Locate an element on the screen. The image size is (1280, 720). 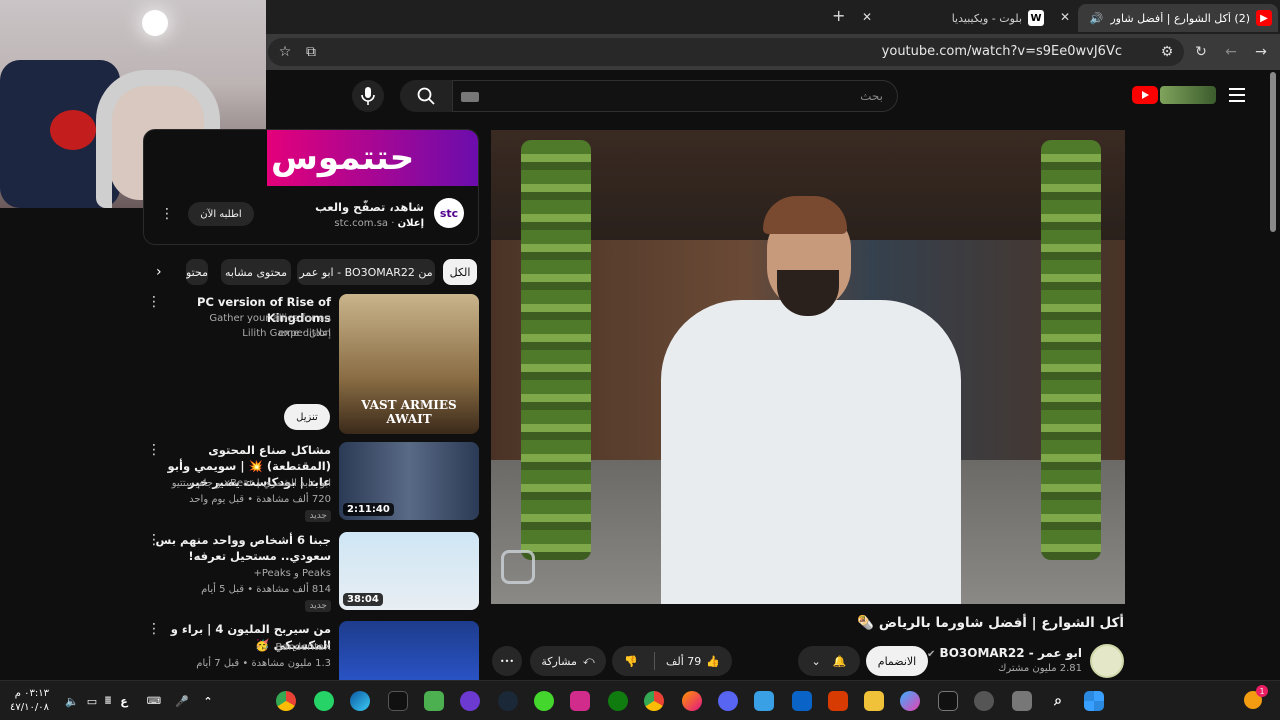
video-thumbnail: 38:04 is located at coordinates (409, 571).